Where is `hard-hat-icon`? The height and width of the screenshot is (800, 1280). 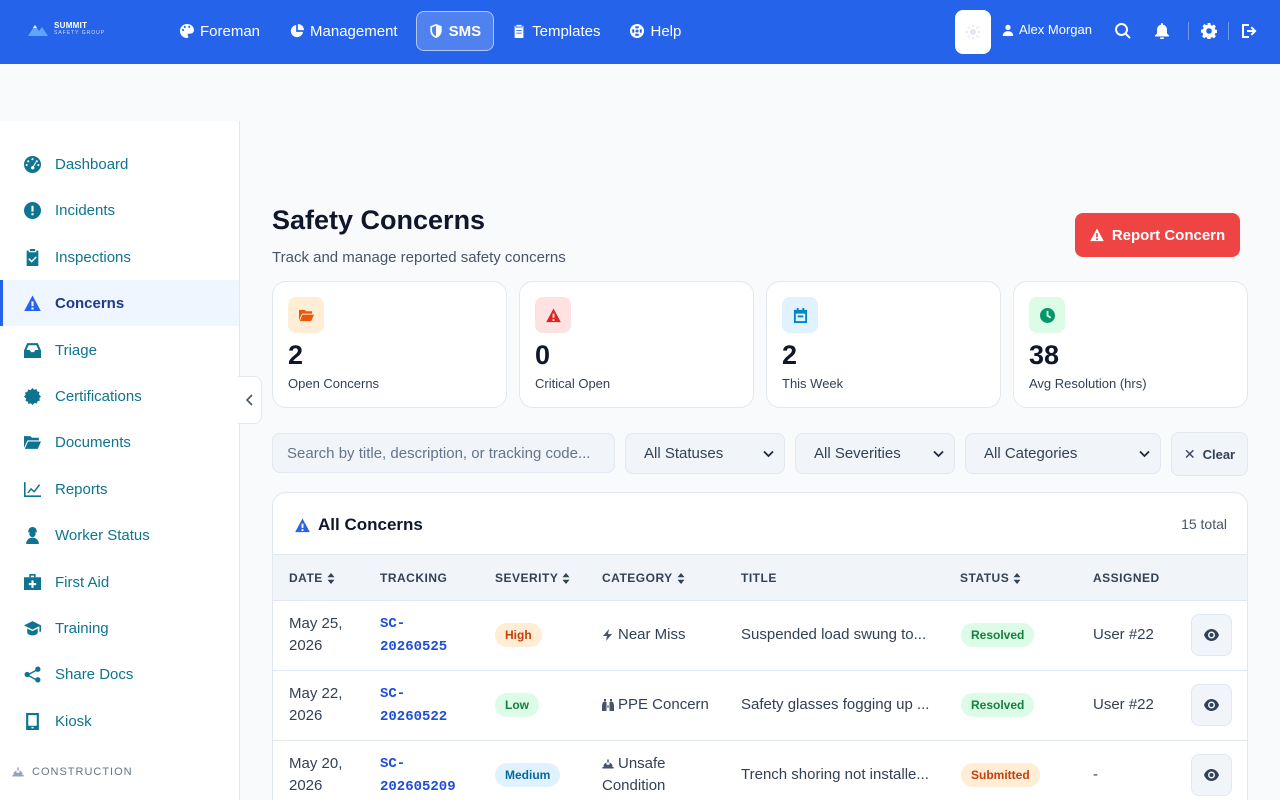 hard-hat-icon is located at coordinates (608, 764).